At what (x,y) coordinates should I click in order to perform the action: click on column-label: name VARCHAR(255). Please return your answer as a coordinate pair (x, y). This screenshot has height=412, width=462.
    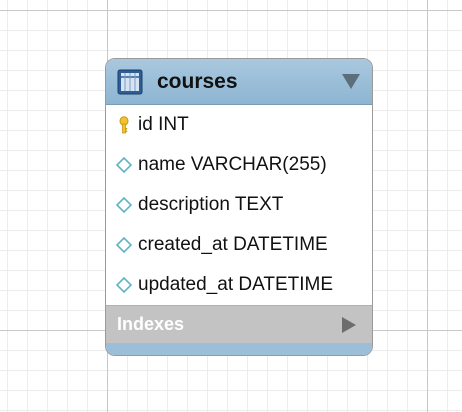
    Looking at the image, I should click on (232, 164).